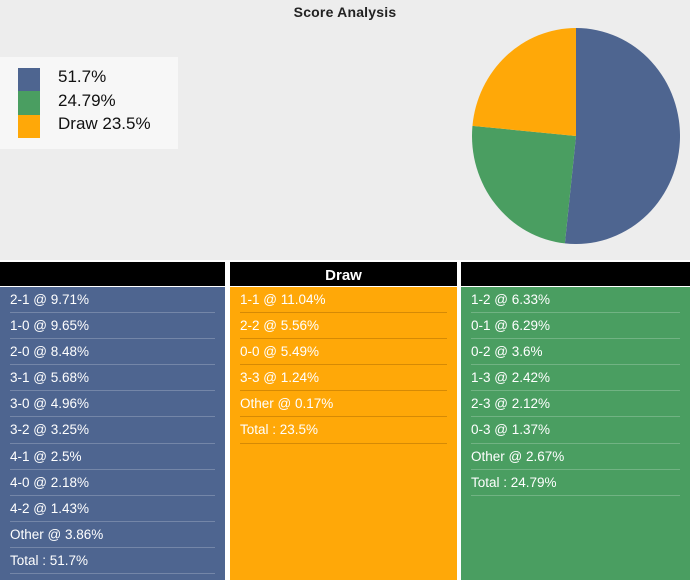 Image resolution: width=690 pixels, height=580 pixels. Describe the element at coordinates (29, 126) in the screenshot. I see `legend-swatch-draw` at that location.